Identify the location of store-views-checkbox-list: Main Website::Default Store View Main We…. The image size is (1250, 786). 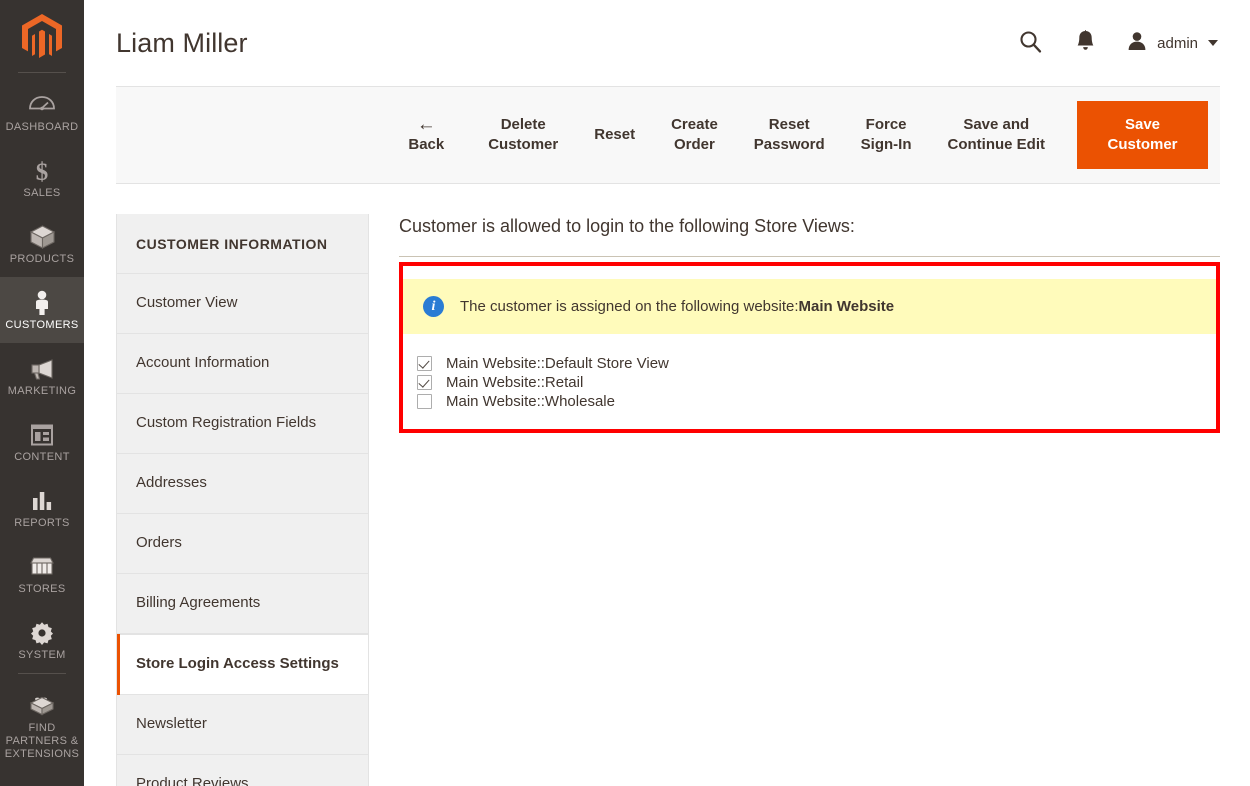
(809, 375).